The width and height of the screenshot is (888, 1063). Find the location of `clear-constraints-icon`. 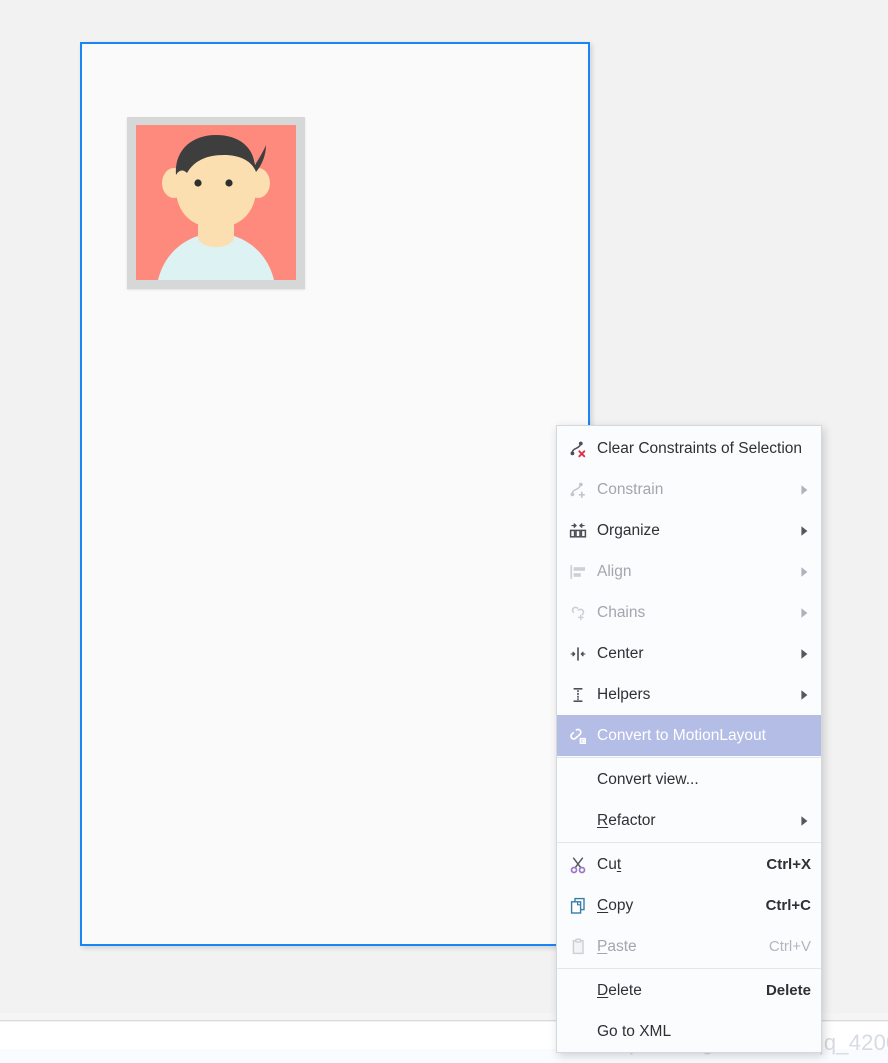

clear-constraints-icon is located at coordinates (578, 449).